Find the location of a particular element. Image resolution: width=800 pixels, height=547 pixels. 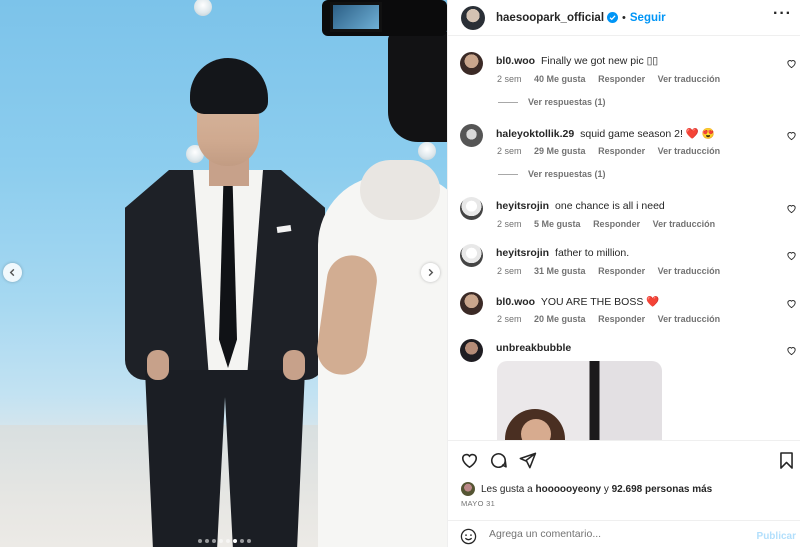

comment-text: father to million. is located at coordinates (592, 253).